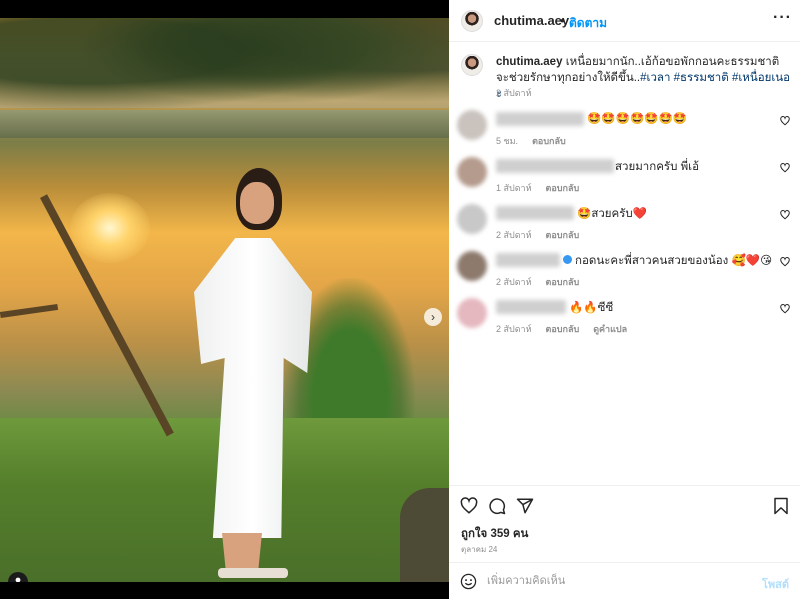  I want to click on follow-button: ติดตาม, so click(588, 23).